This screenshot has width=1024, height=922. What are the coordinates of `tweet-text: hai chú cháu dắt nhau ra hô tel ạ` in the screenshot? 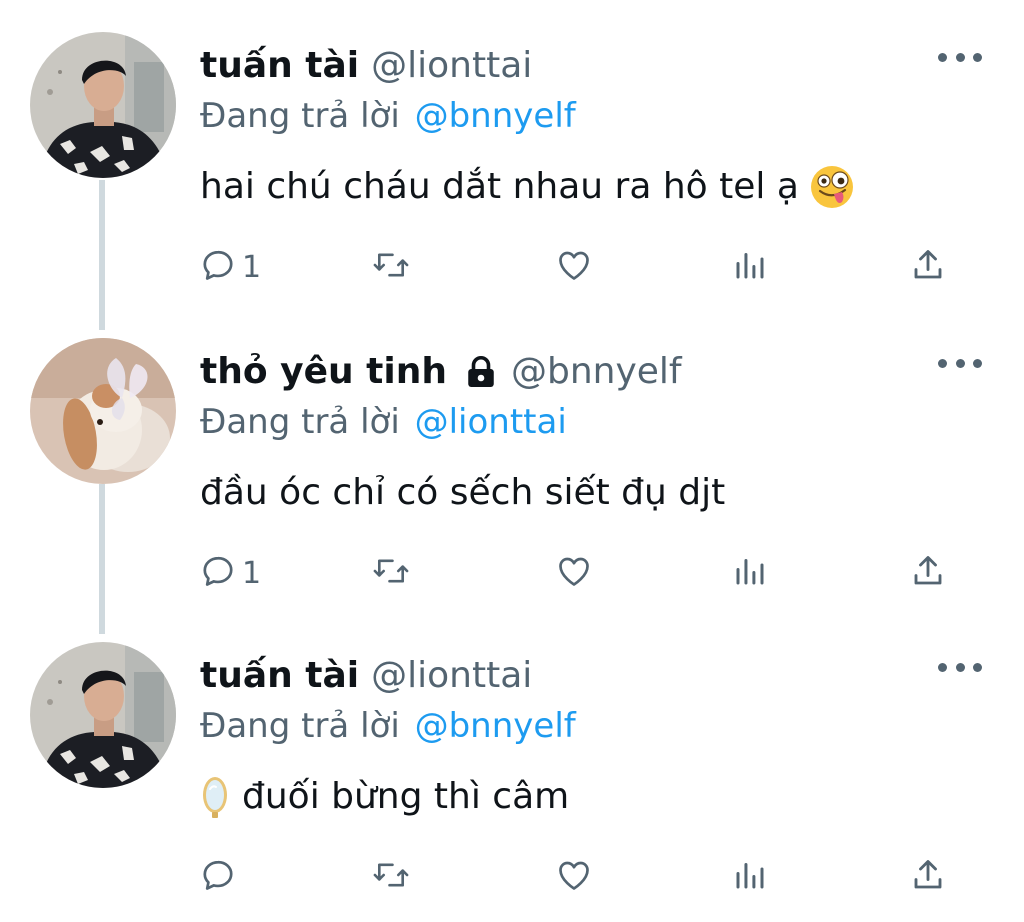 It's located at (527, 187).